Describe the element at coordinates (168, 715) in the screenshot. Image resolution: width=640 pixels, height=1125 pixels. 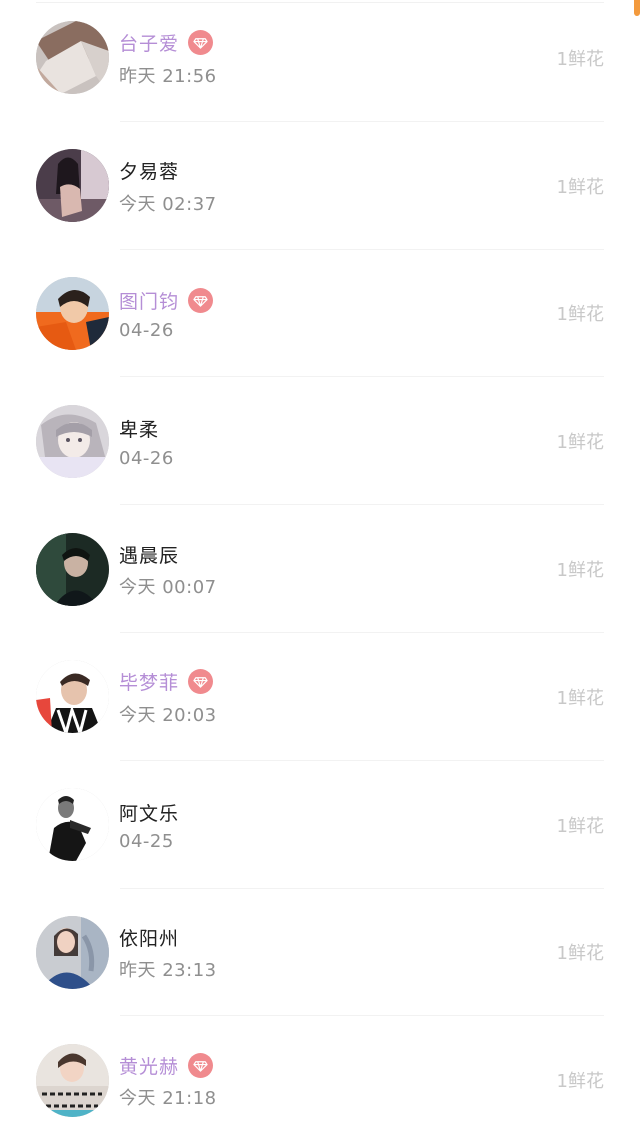
I see `gift-time: 今天 20:03` at that location.